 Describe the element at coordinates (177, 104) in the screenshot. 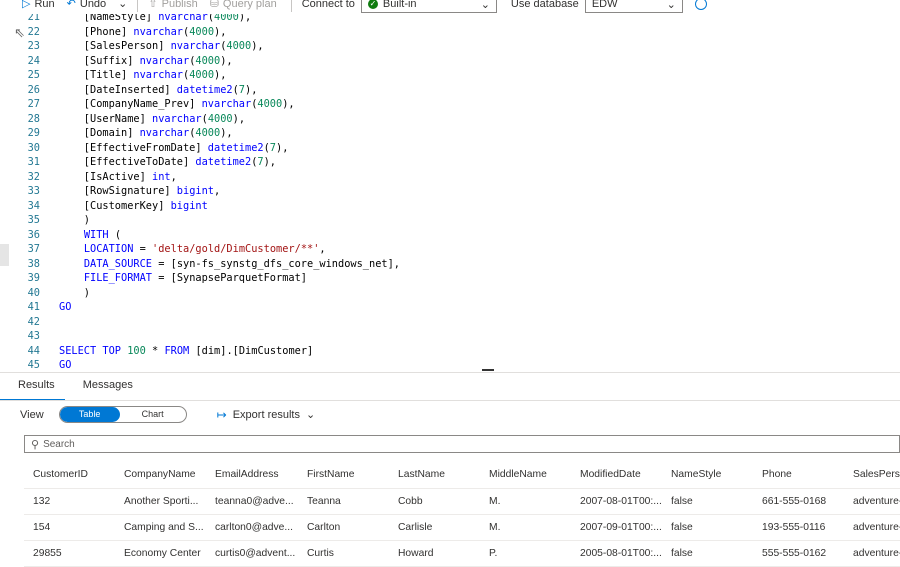

I see `code-text: [CompanyName_Prev] nvarchar(4000),` at that location.